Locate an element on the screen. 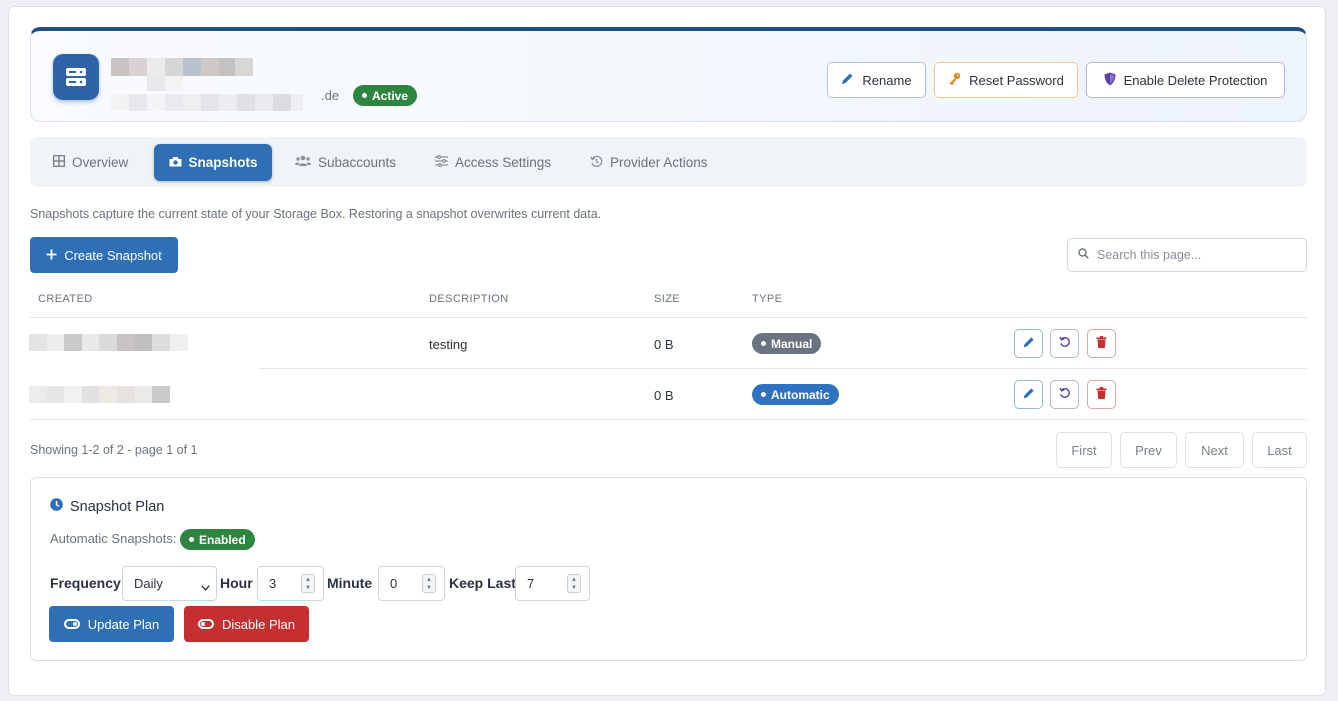 This screenshot has height=701, width=1338. badge-dot-icon is located at coordinates (763, 394).